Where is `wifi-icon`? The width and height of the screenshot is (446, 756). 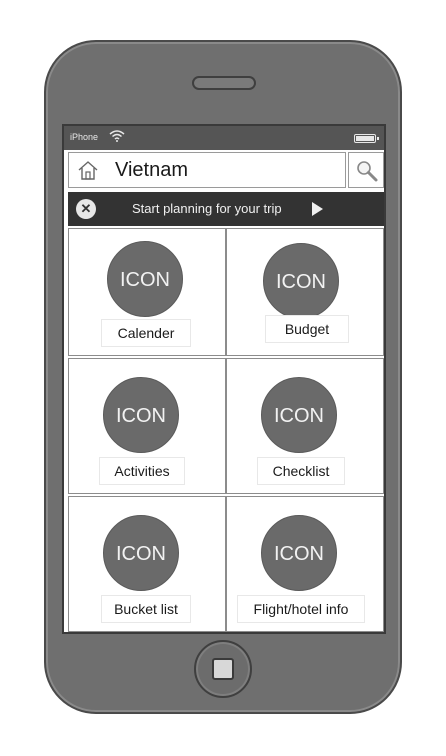 wifi-icon is located at coordinates (117, 136).